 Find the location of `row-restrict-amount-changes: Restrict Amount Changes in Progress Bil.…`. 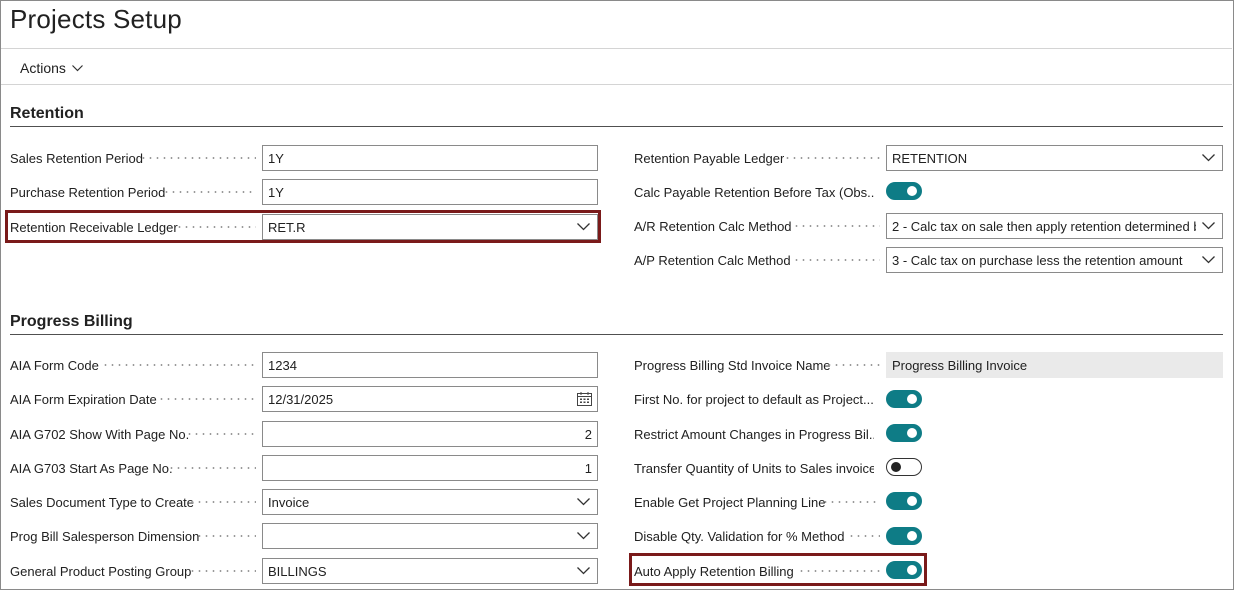

row-restrict-amount-changes: Restrict Amount Changes in Progress Bil.… is located at coordinates (754, 434).